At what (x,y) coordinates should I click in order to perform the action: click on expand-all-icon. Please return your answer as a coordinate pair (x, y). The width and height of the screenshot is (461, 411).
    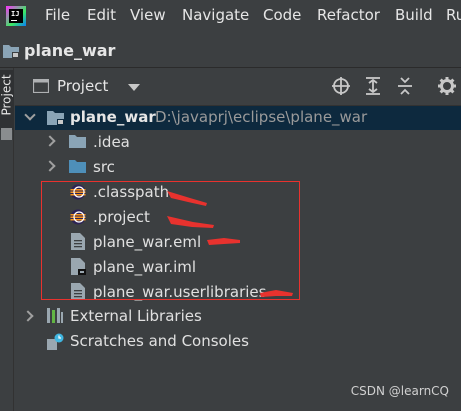
    Looking at the image, I should click on (373, 86).